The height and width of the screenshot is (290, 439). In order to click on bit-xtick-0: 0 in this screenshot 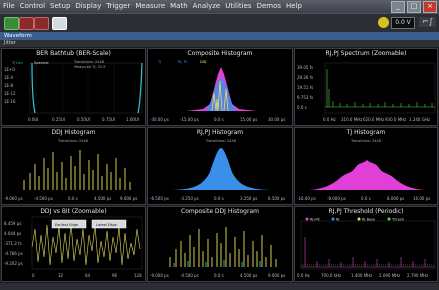, I will do `click(33, 275)`.